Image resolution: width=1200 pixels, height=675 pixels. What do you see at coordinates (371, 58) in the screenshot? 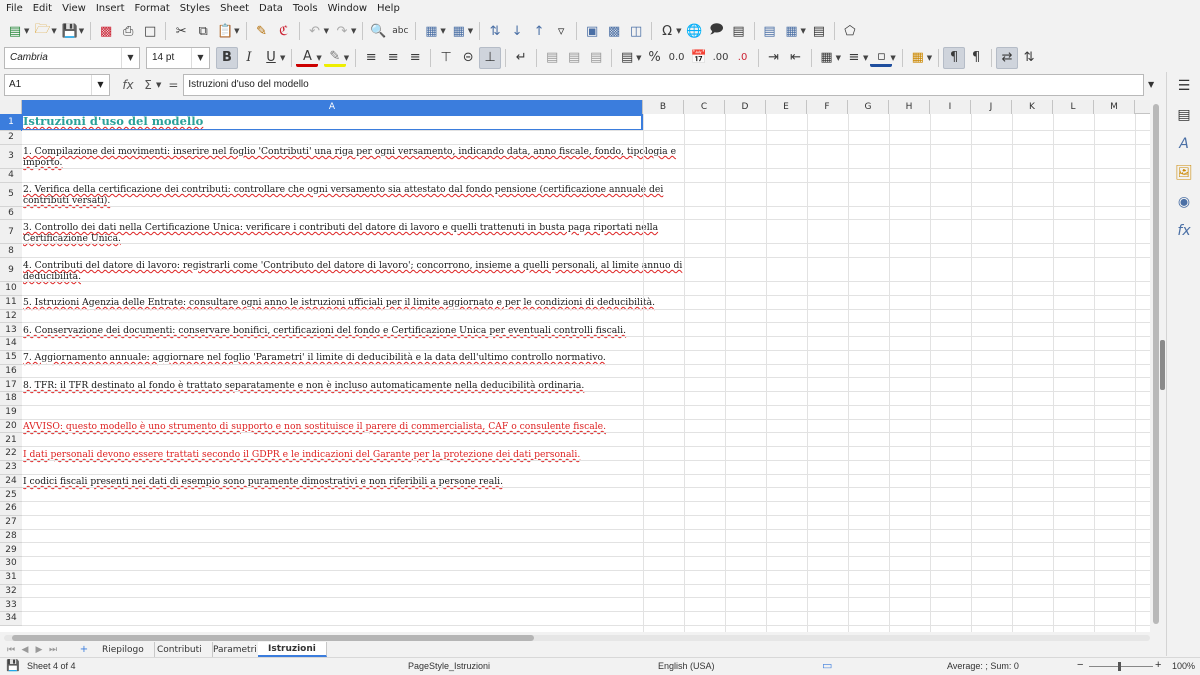
I see `align-left-icon: ≡` at bounding box center [371, 58].